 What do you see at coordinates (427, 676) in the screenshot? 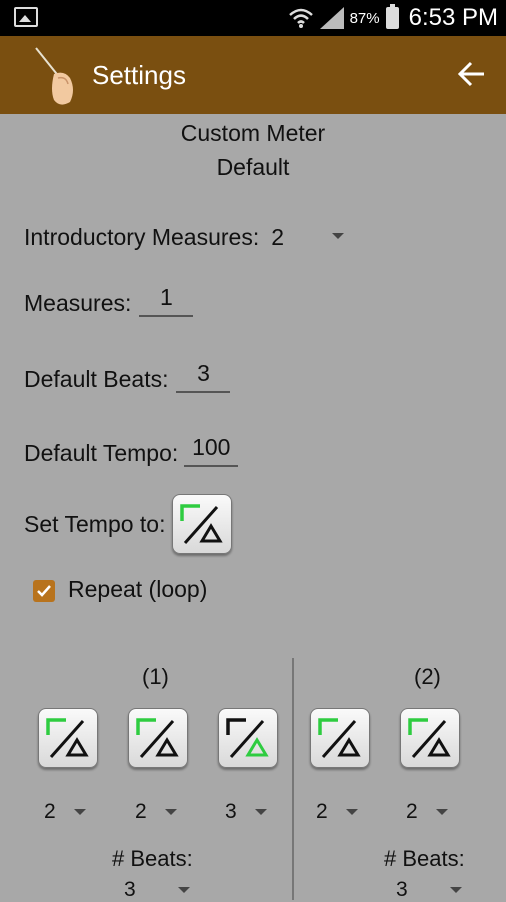
I see `measure-2-label: (2)` at bounding box center [427, 676].